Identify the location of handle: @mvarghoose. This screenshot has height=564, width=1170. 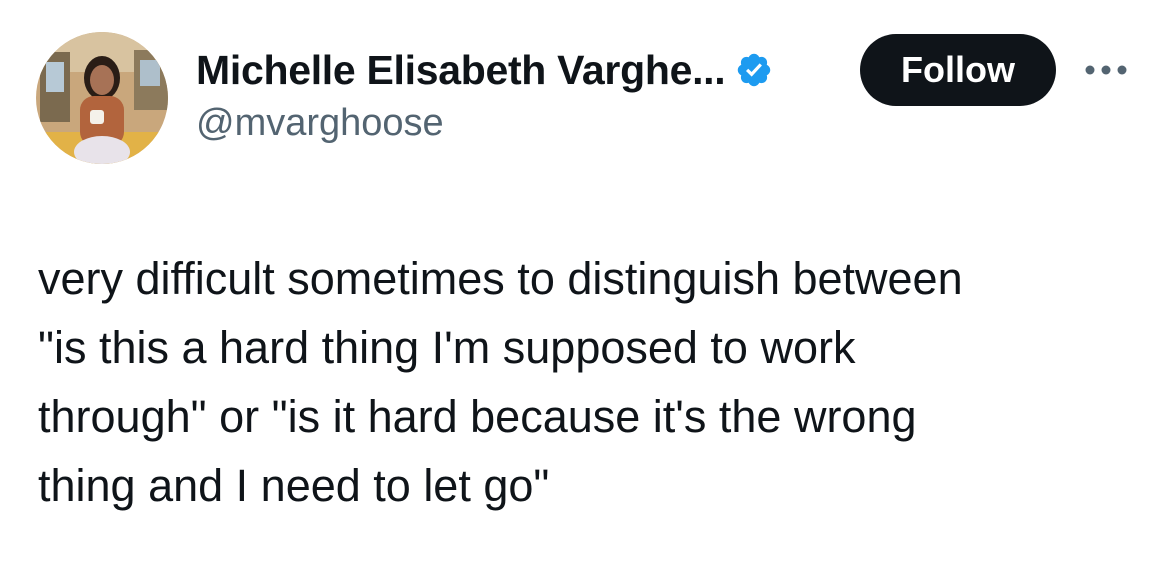
(484, 123).